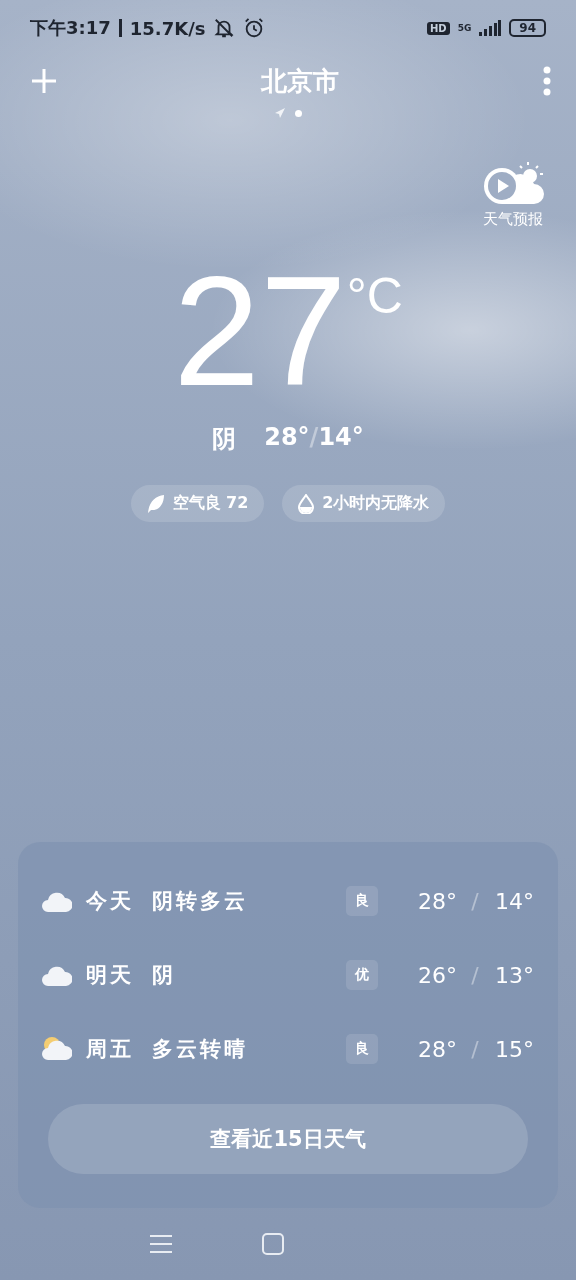 The image size is (576, 1280). Describe the element at coordinates (490, 28) in the screenshot. I see `signal-icon` at that location.